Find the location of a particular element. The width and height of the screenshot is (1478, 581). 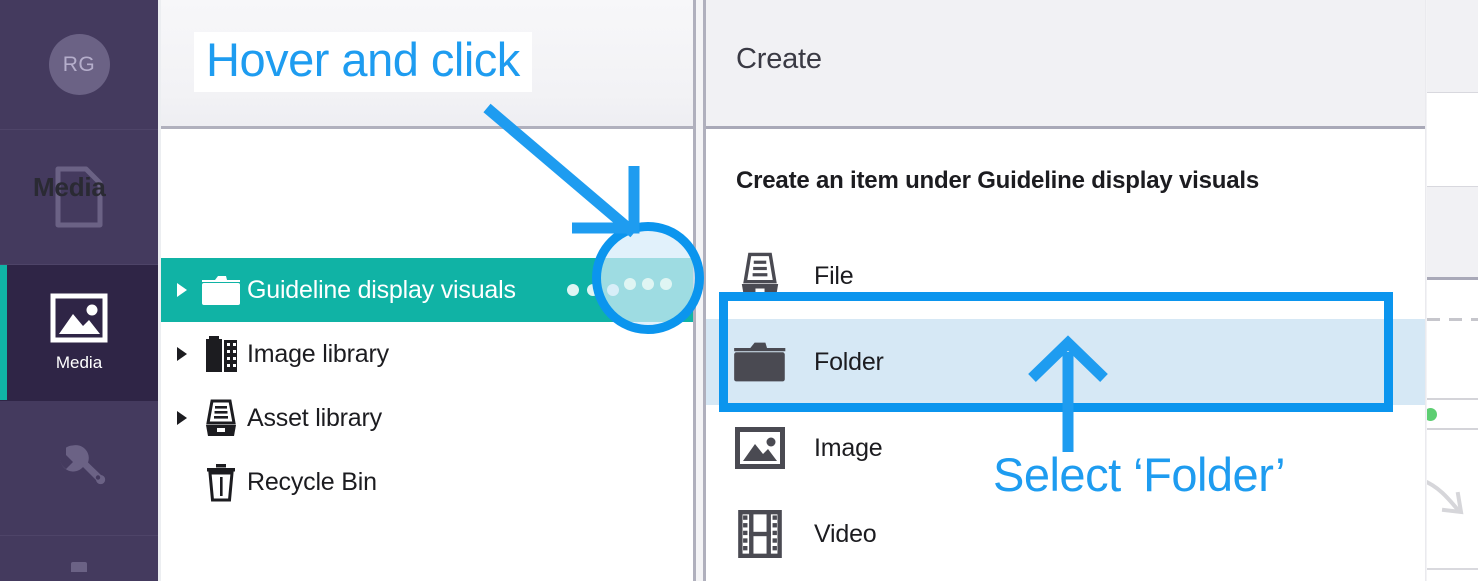

dashed-divider is located at coordinates (1452, 319).